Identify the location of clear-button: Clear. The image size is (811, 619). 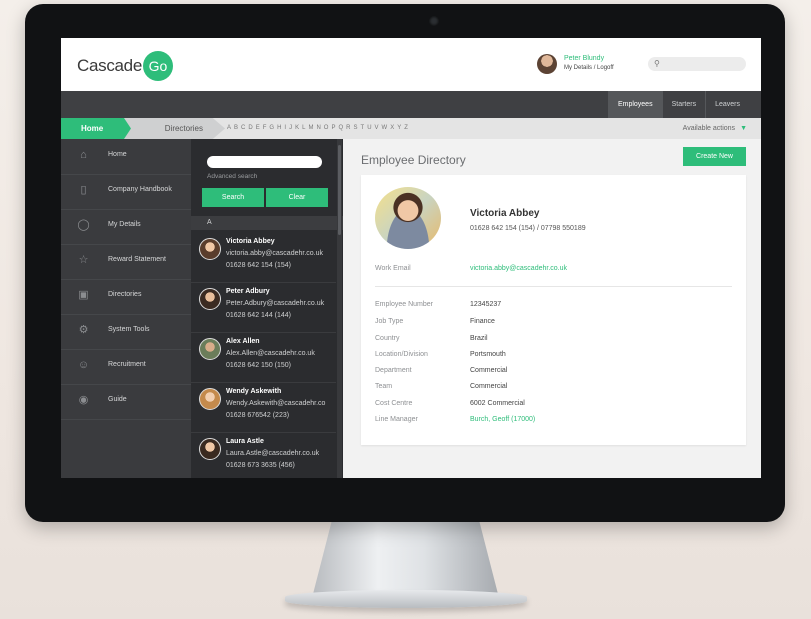
(297, 197).